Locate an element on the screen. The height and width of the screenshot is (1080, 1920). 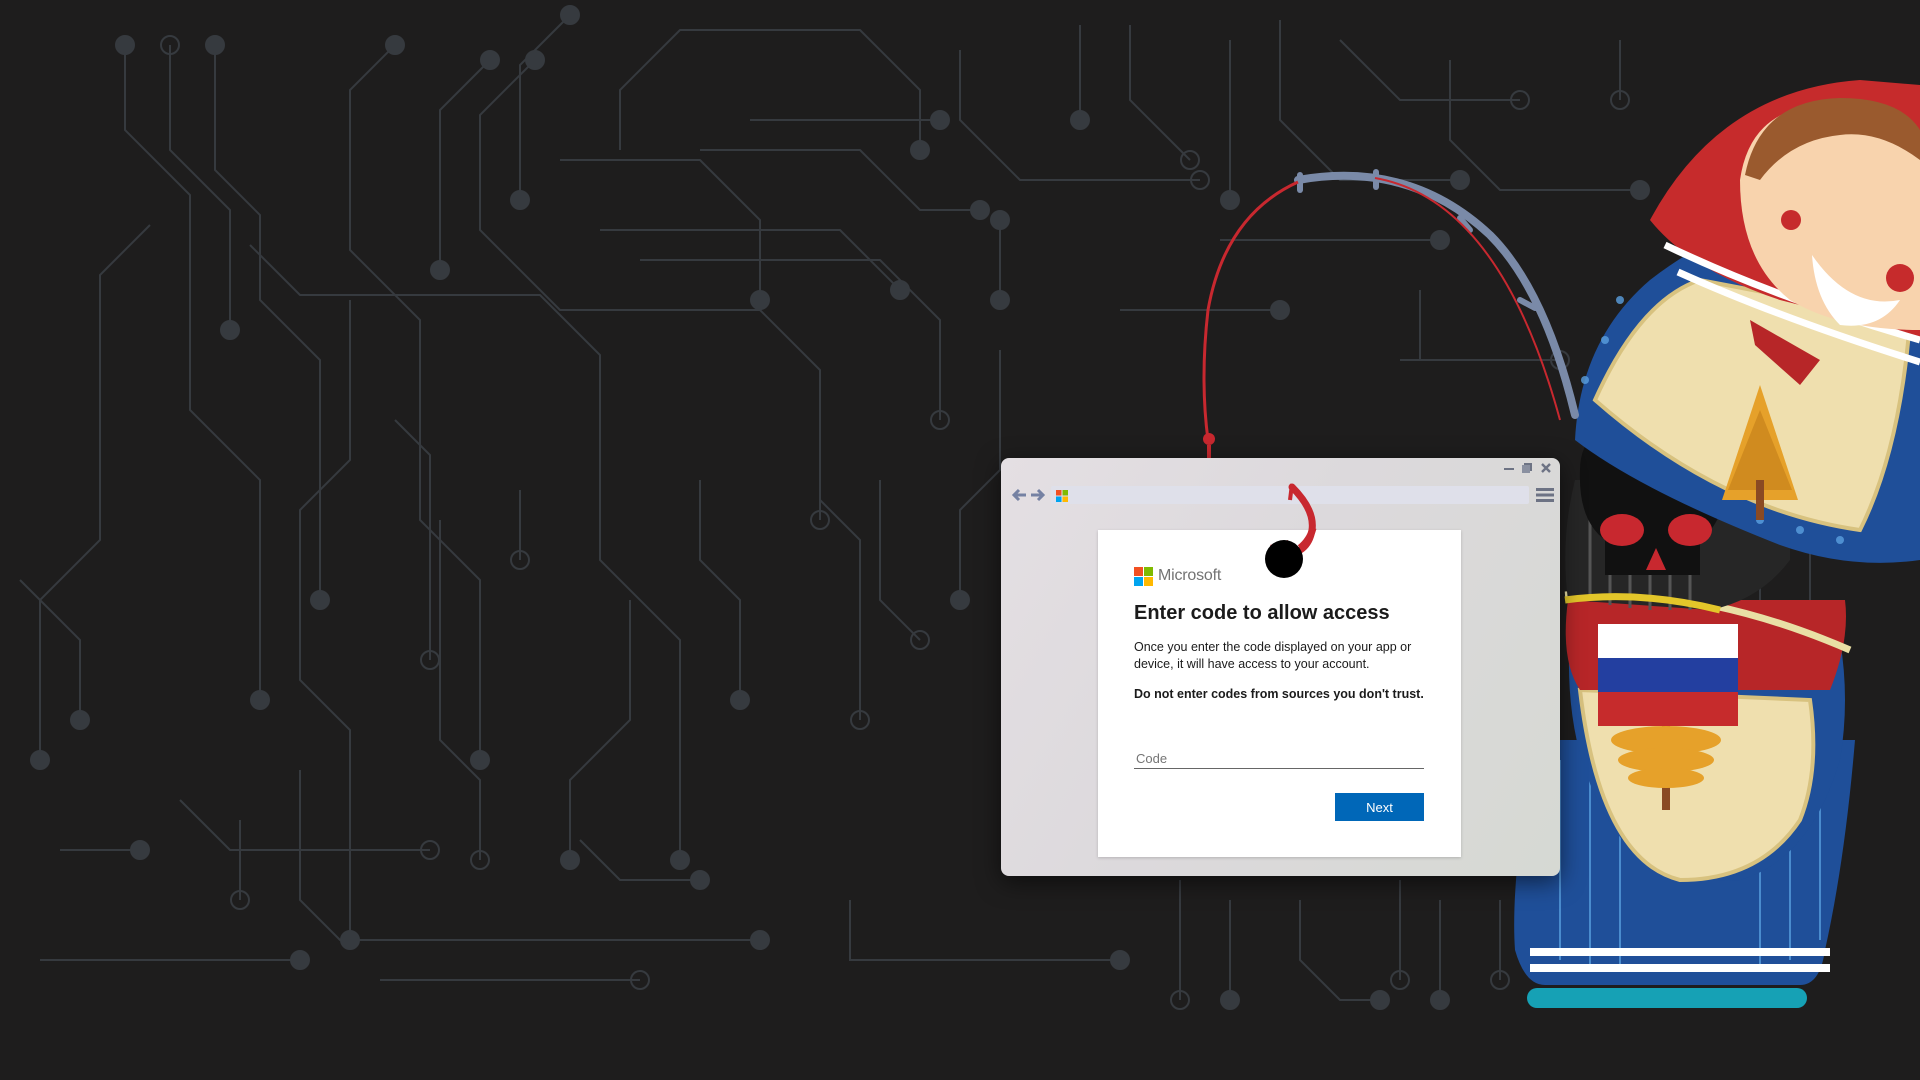
close-icon is located at coordinates (1546, 468).